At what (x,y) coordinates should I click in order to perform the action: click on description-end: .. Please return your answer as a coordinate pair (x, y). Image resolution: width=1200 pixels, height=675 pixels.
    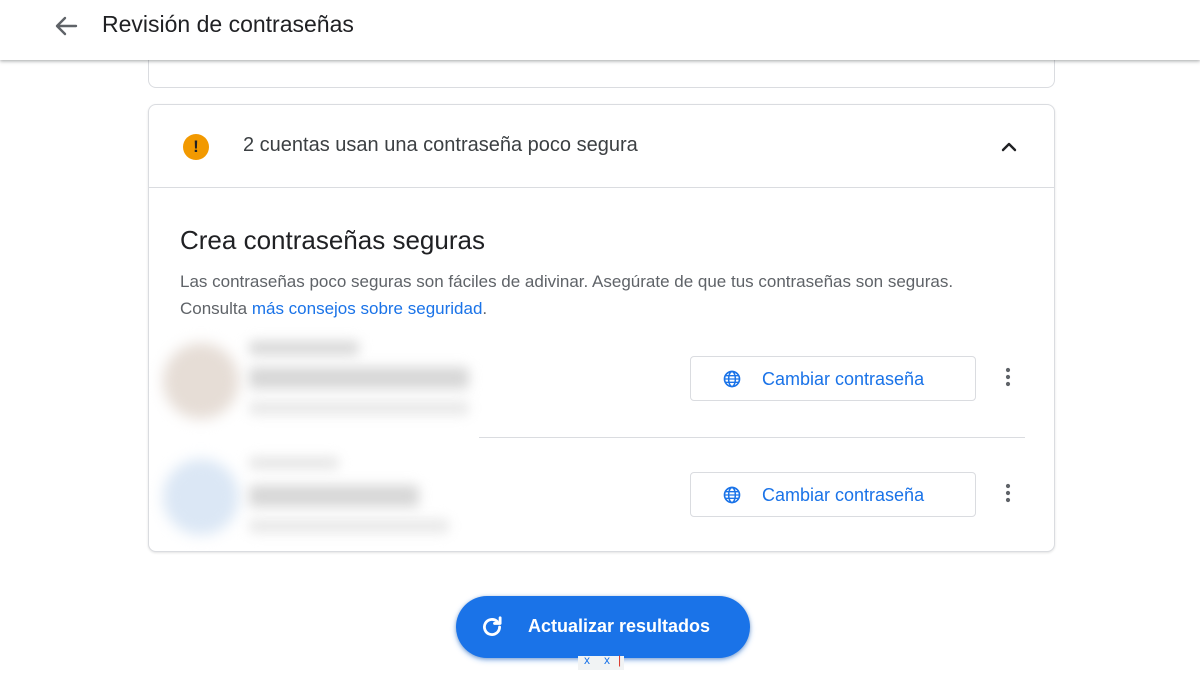
    Looking at the image, I should click on (485, 308).